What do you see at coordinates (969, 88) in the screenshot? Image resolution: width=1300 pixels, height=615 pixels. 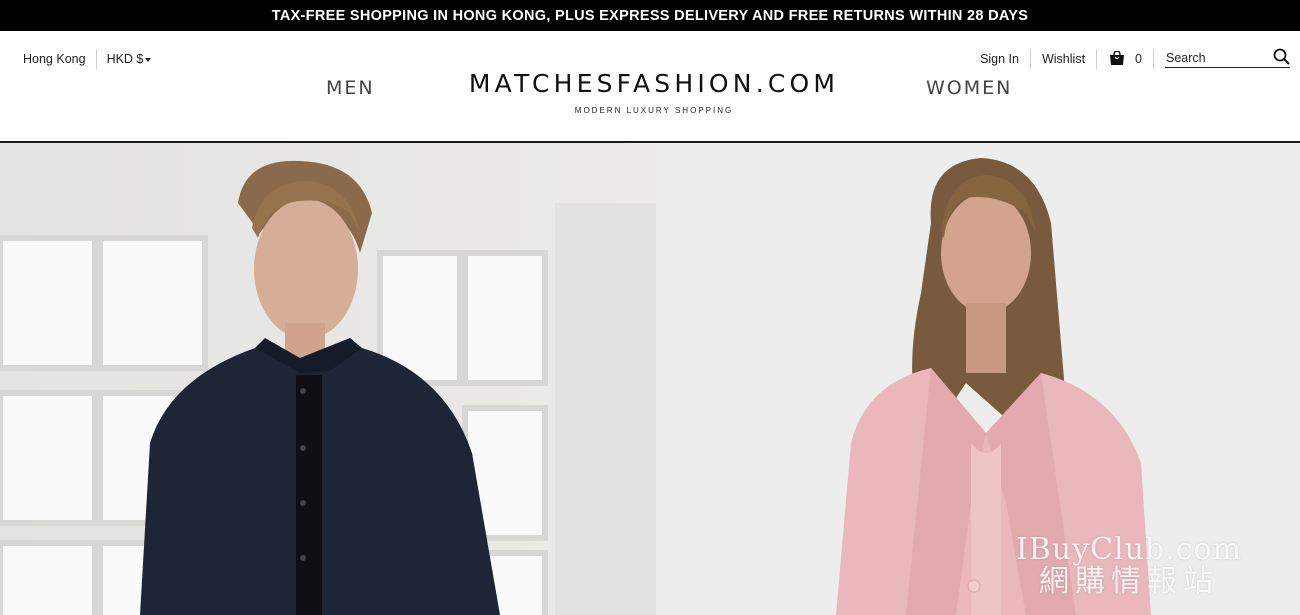 I see `nav-women-link: WOMEN` at bounding box center [969, 88].